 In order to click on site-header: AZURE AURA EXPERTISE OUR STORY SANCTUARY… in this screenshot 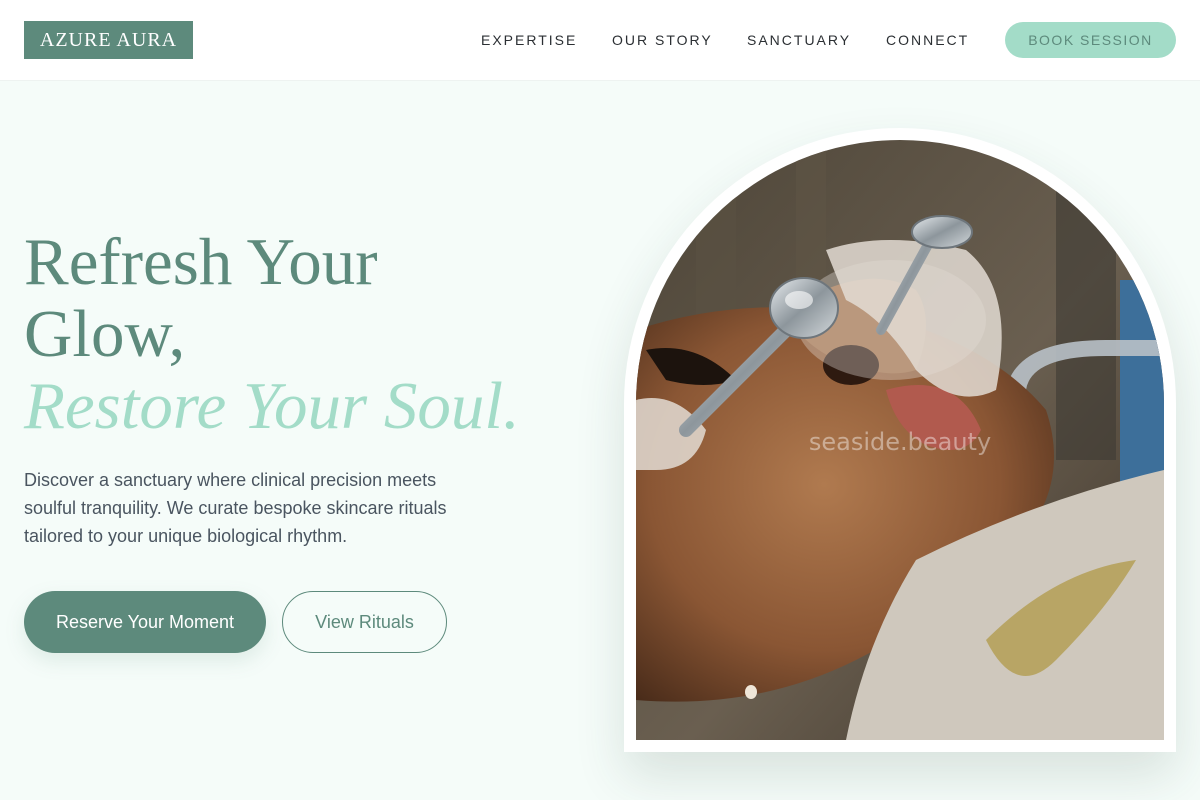, I will do `click(600, 40)`.